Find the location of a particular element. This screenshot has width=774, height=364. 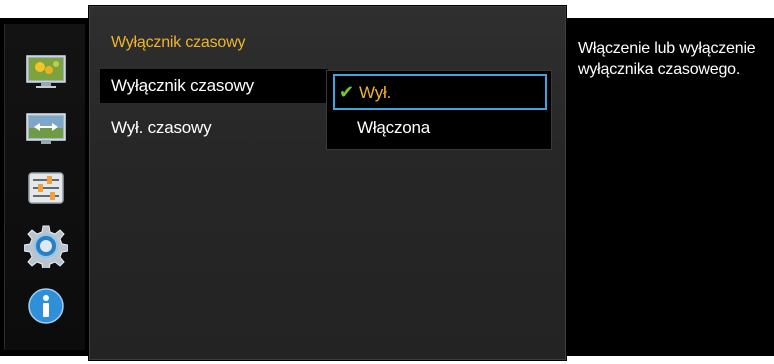

off-timer-dropdown: ✔ Wył. Włączona is located at coordinates (439, 110).